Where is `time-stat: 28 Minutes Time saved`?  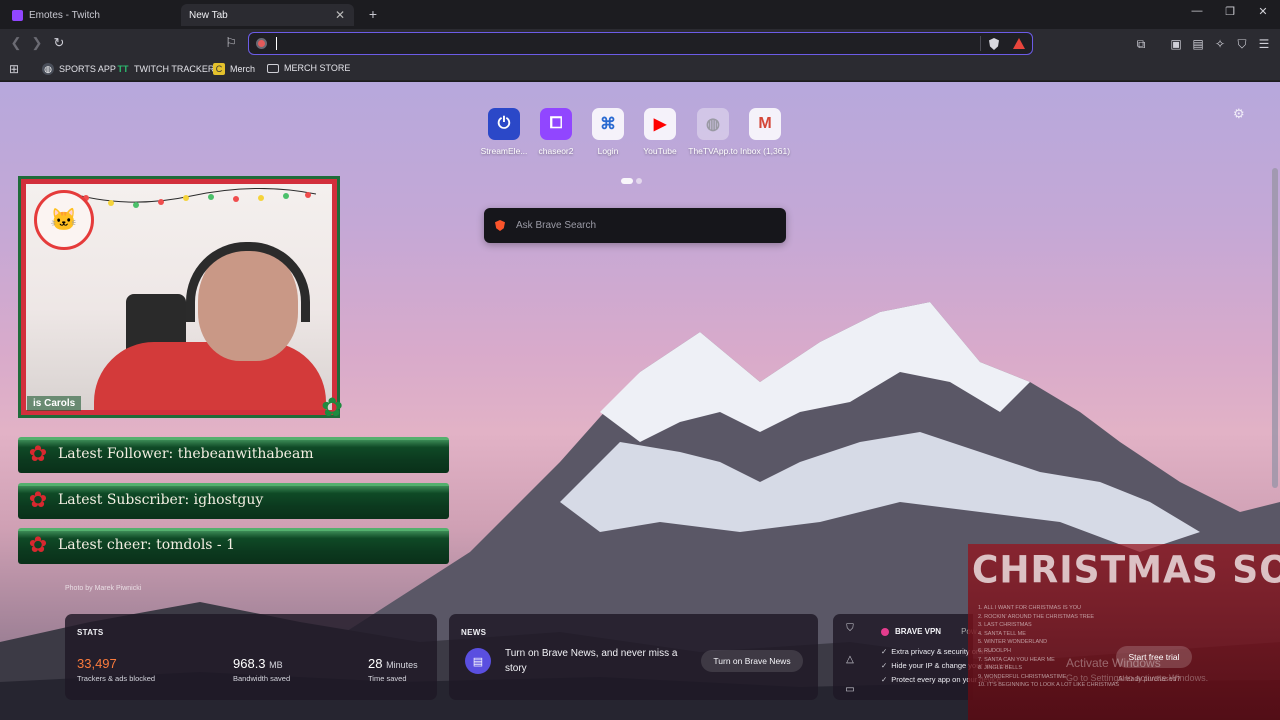
time-stat: 28 Minutes Time saved is located at coordinates (393, 669).